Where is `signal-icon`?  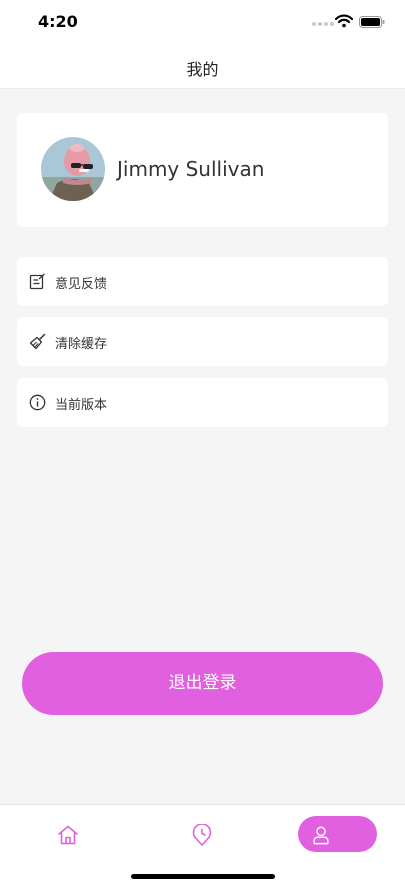
signal-icon is located at coordinates (323, 24).